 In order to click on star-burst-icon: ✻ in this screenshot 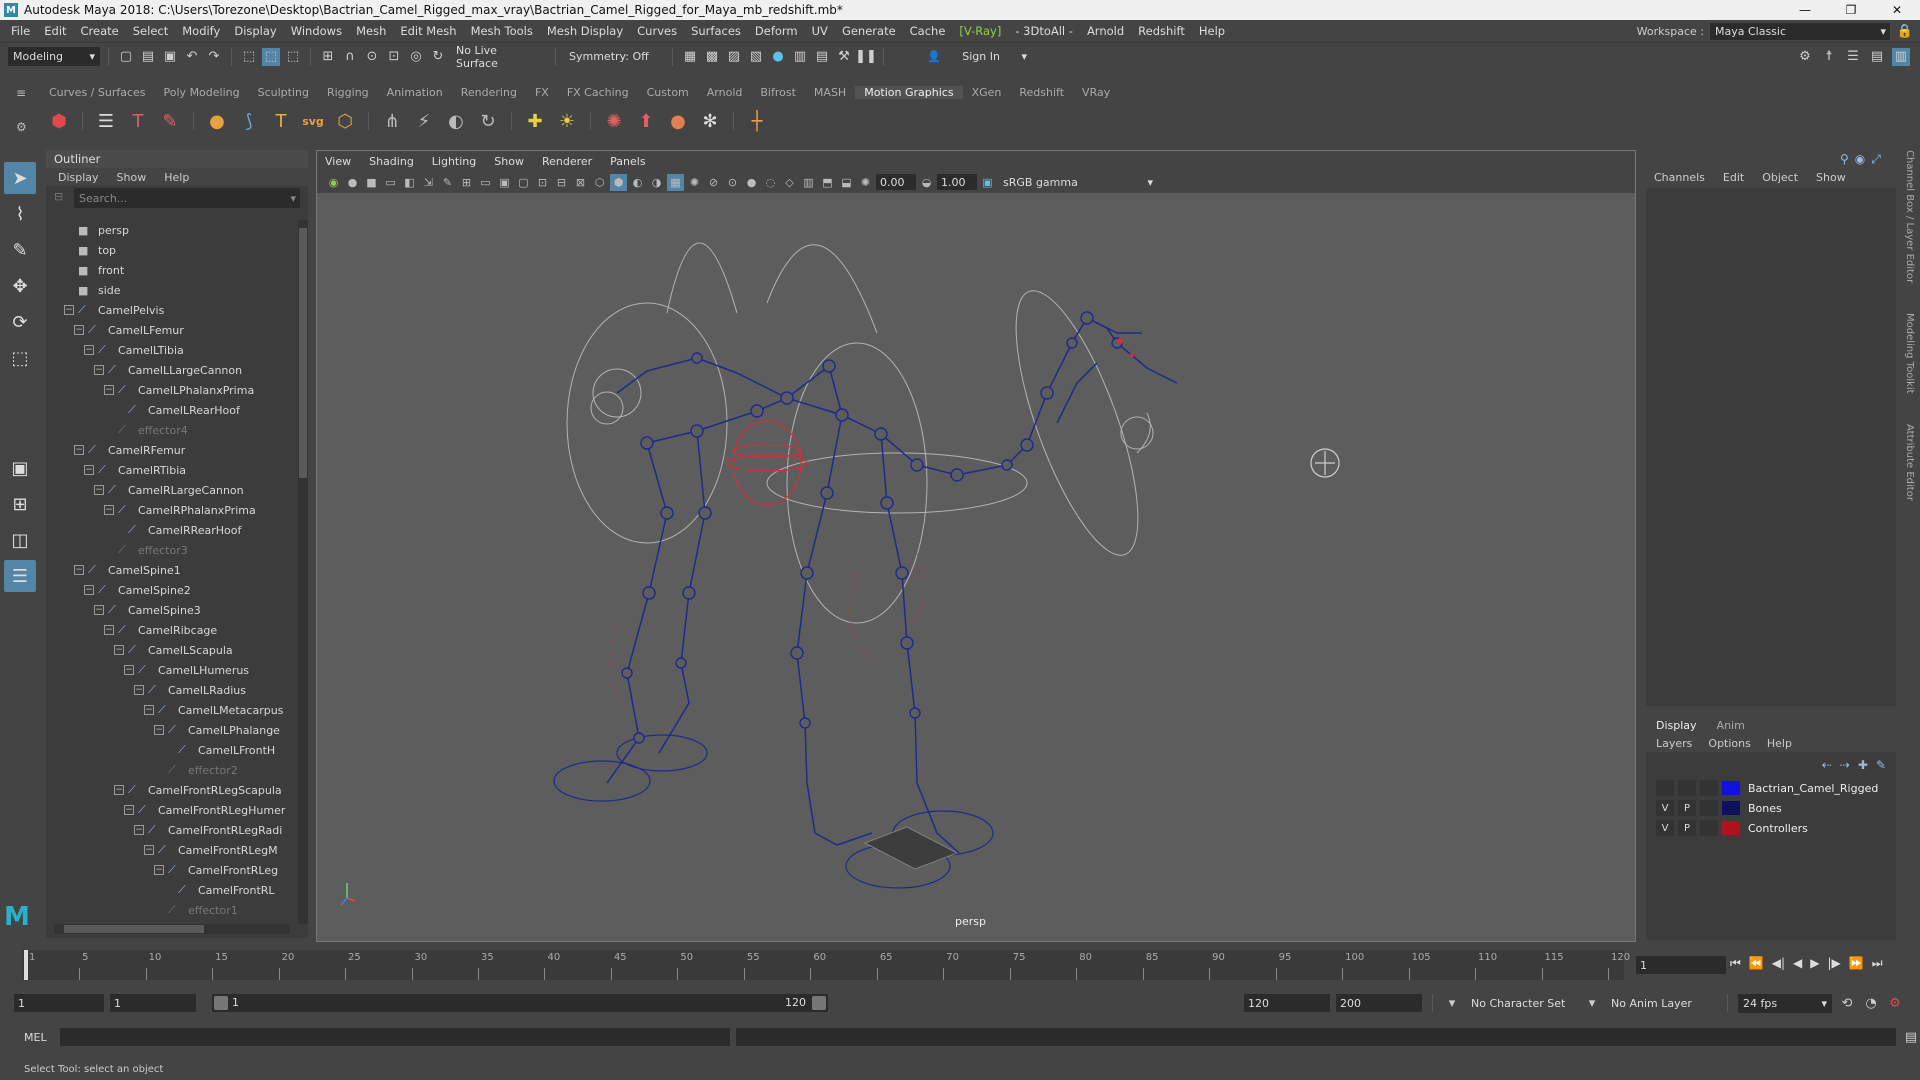, I will do `click(710, 121)`.